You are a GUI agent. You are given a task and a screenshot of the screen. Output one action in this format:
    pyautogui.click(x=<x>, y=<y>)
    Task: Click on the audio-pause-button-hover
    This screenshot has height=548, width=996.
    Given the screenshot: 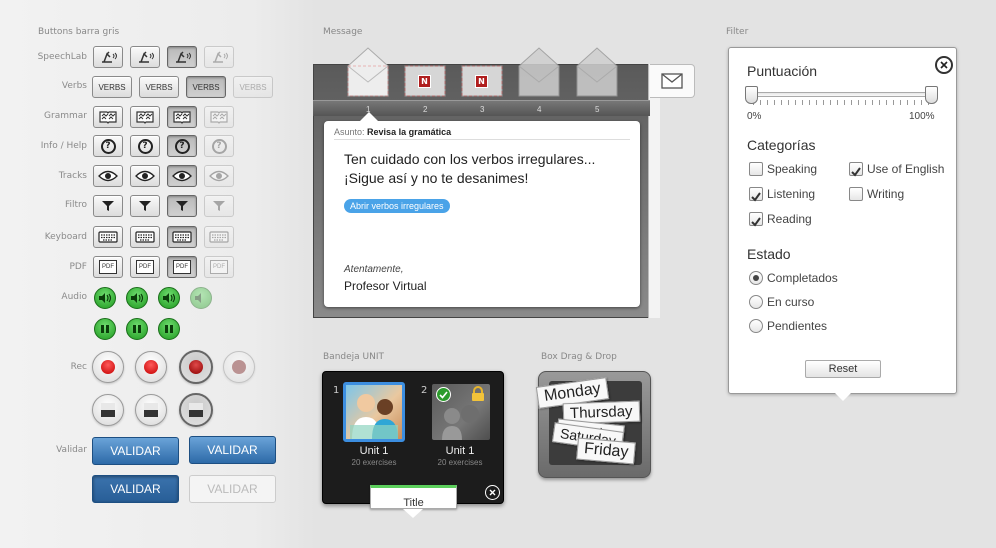 What is the action you would take?
    pyautogui.click(x=137, y=329)
    